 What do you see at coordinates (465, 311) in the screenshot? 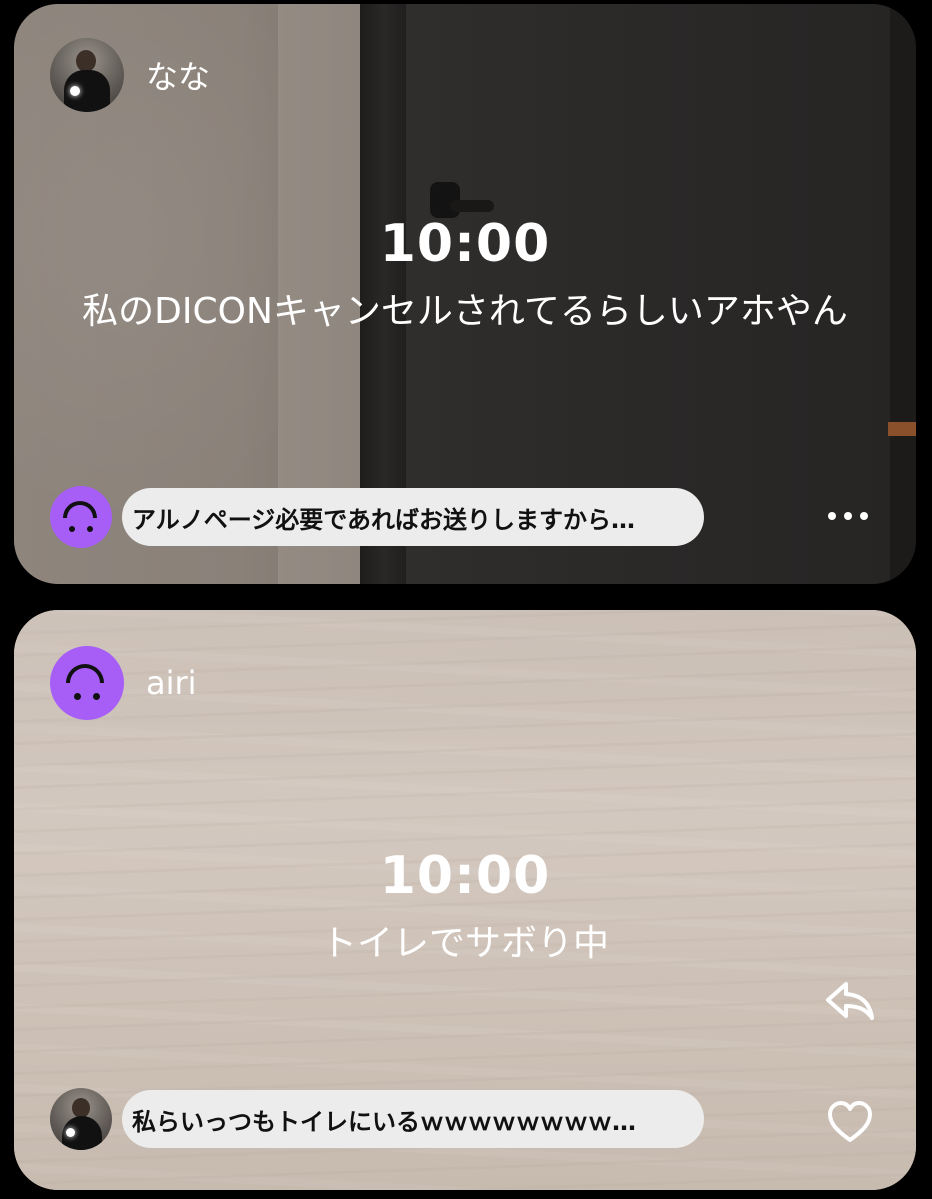
I see `post-caption: 私のDICONキャンセルされてるらしいアホやん` at bounding box center [465, 311].